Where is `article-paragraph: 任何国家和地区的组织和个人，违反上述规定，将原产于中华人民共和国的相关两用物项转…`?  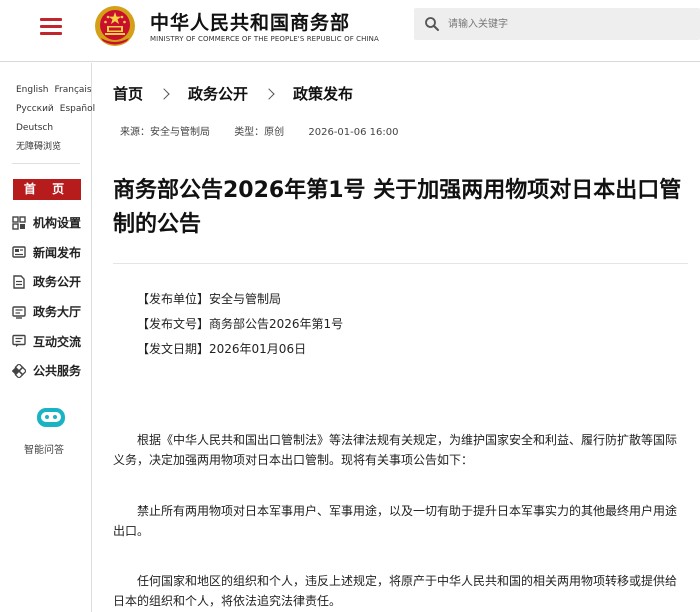 article-paragraph: 任何国家和地区的组织和个人，违反上述规定，将原产于中华人民共和国的相关两用物项转… is located at coordinates (395, 591).